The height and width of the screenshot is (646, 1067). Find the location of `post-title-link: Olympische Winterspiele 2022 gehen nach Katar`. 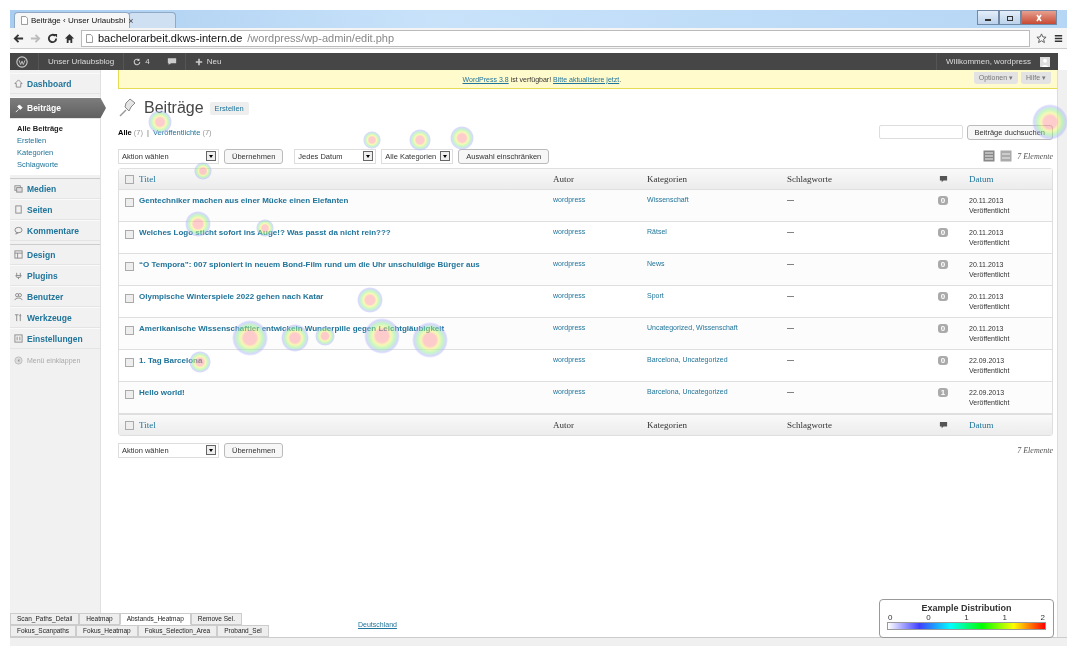

post-title-link: Olympische Winterspiele 2022 gehen nach Katar is located at coordinates (346, 296).